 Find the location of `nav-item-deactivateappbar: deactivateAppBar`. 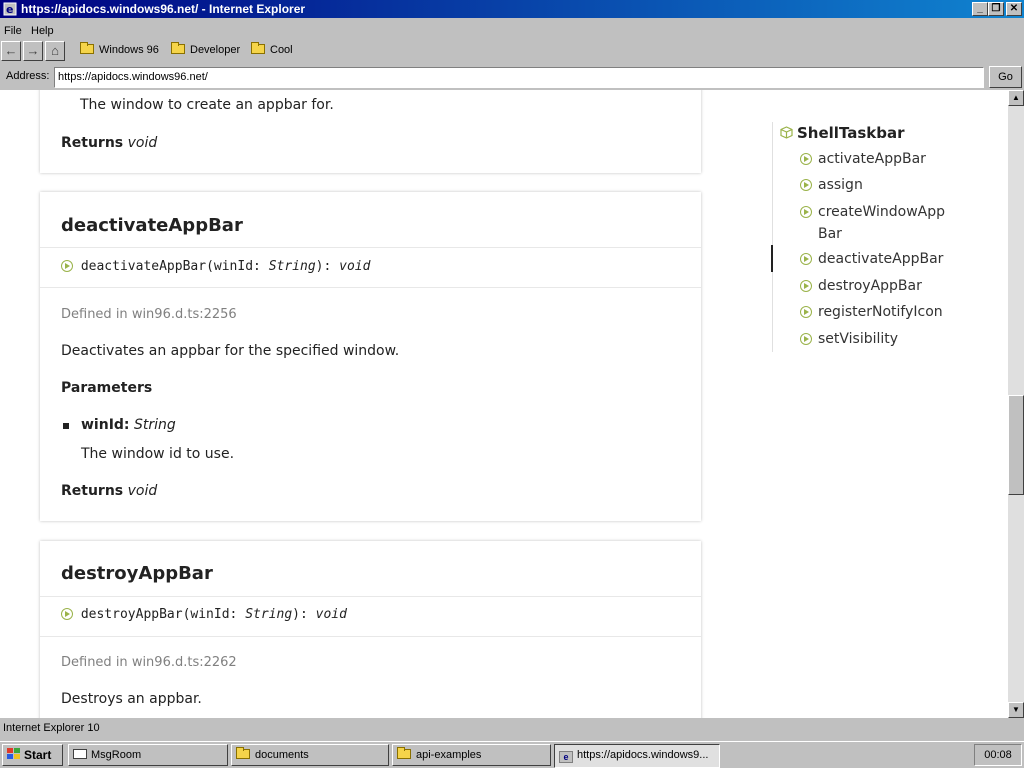

nav-item-deactivateappbar: deactivateAppBar is located at coordinates (871, 259).